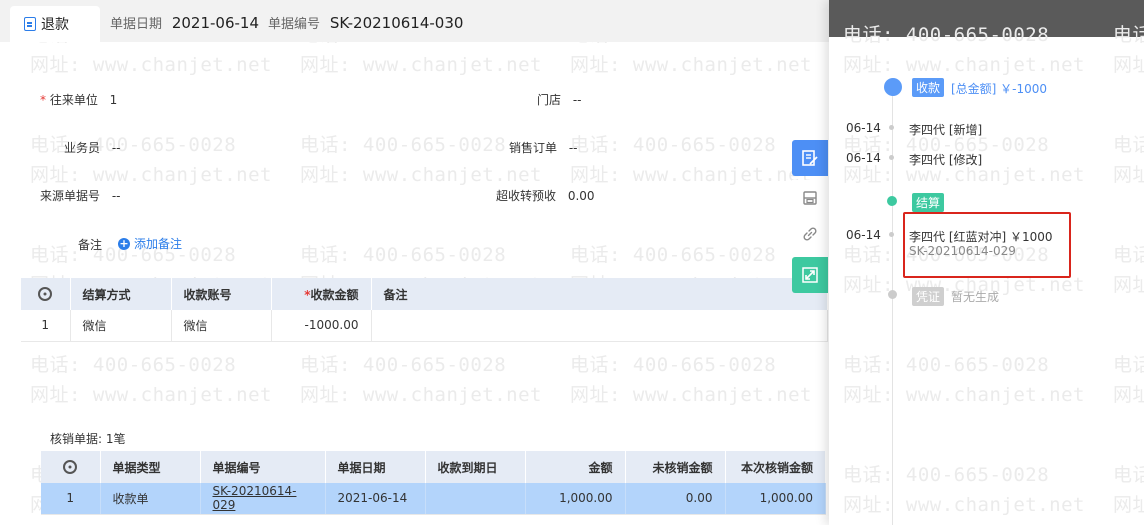 This screenshot has width=1144, height=525. I want to click on sales-order-label: 销售订单, so click(533, 148).